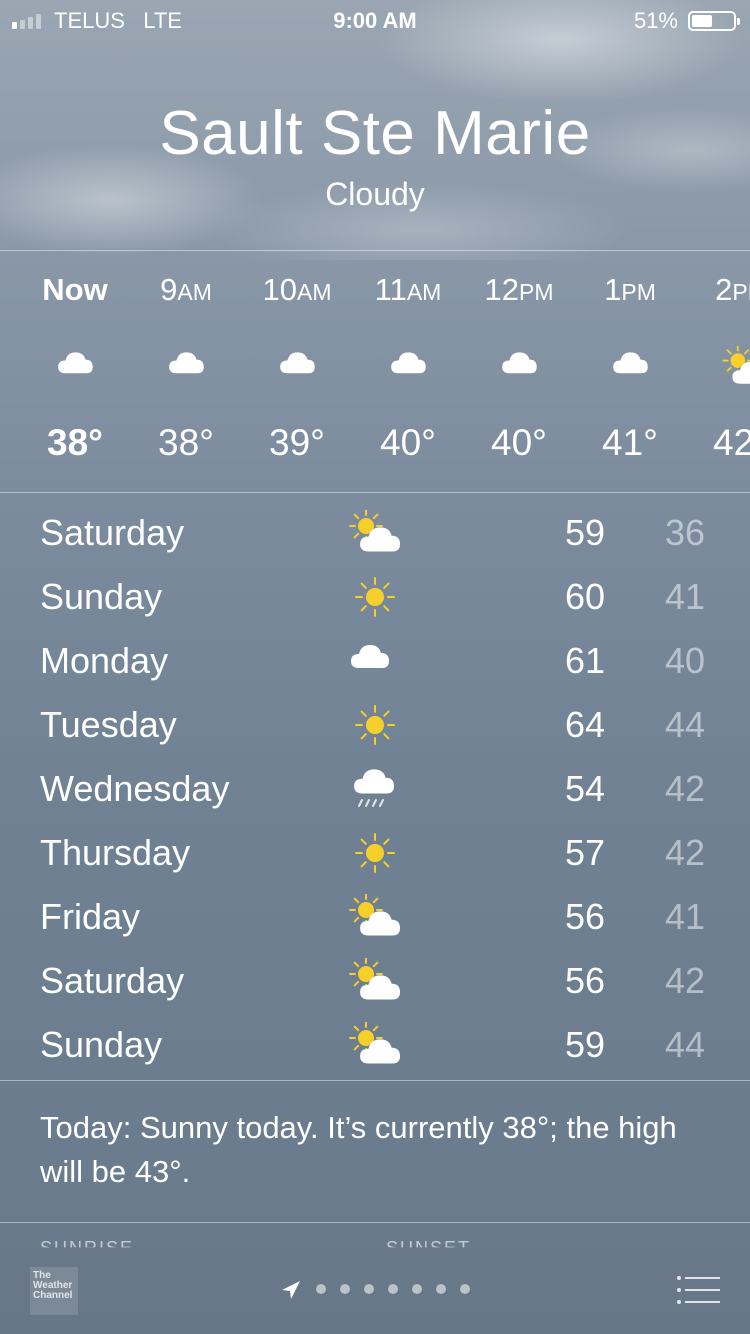 The width and height of the screenshot is (750, 1334). What do you see at coordinates (630, 289) in the screenshot?
I see `hour-label: 1PM` at bounding box center [630, 289].